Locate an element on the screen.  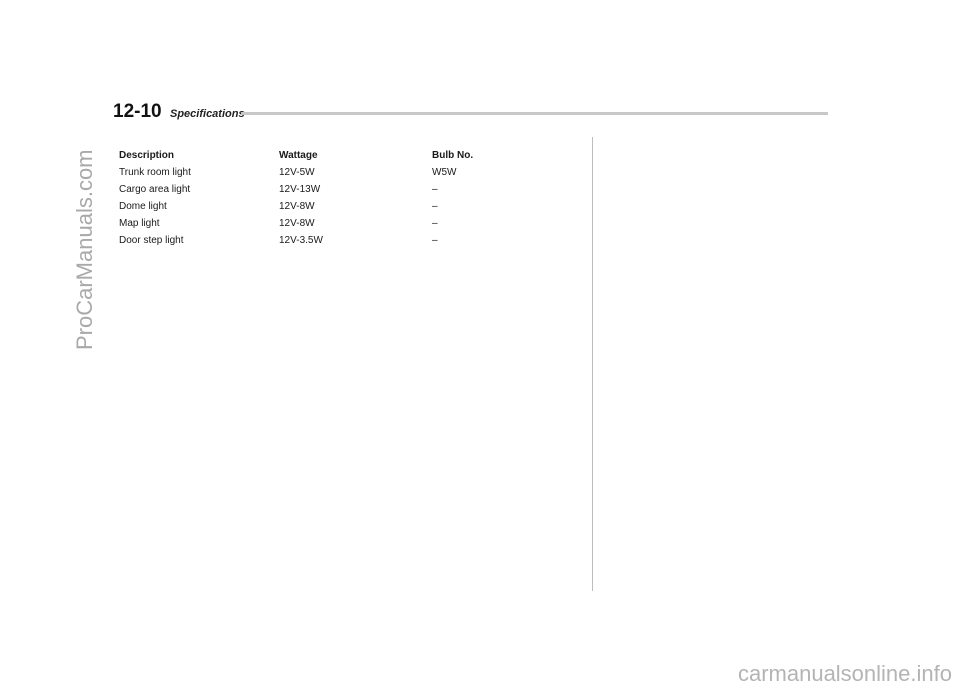
header-rule is located at coordinates (534, 113).